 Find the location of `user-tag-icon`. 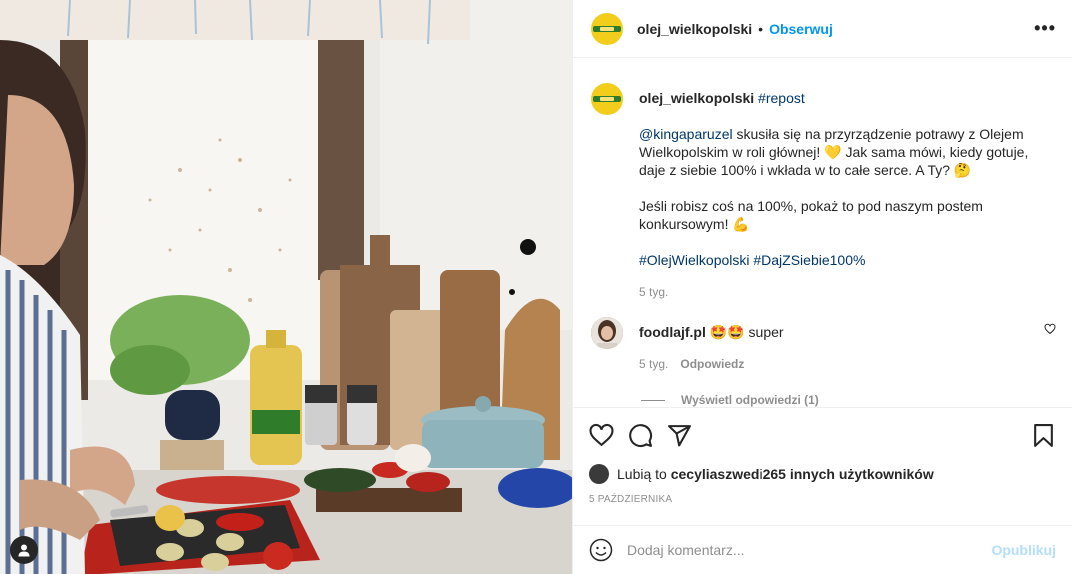

user-tag-icon is located at coordinates (24, 550).